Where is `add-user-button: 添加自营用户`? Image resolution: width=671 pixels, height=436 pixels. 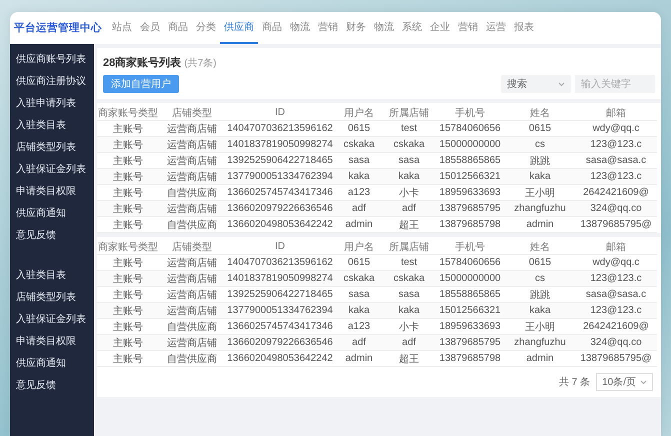 add-user-button: 添加自营用户 is located at coordinates (141, 84).